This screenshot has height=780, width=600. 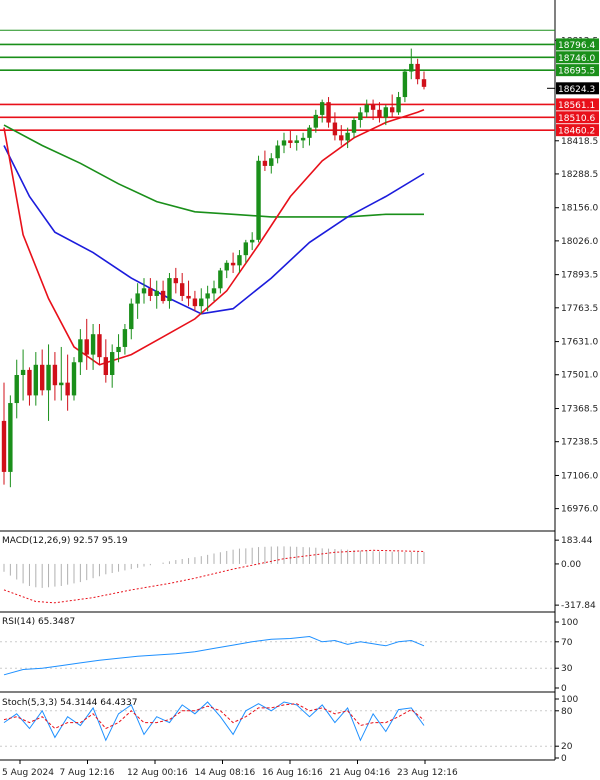 I want to click on price-tick-label: 17238.5, so click(x=579, y=443).